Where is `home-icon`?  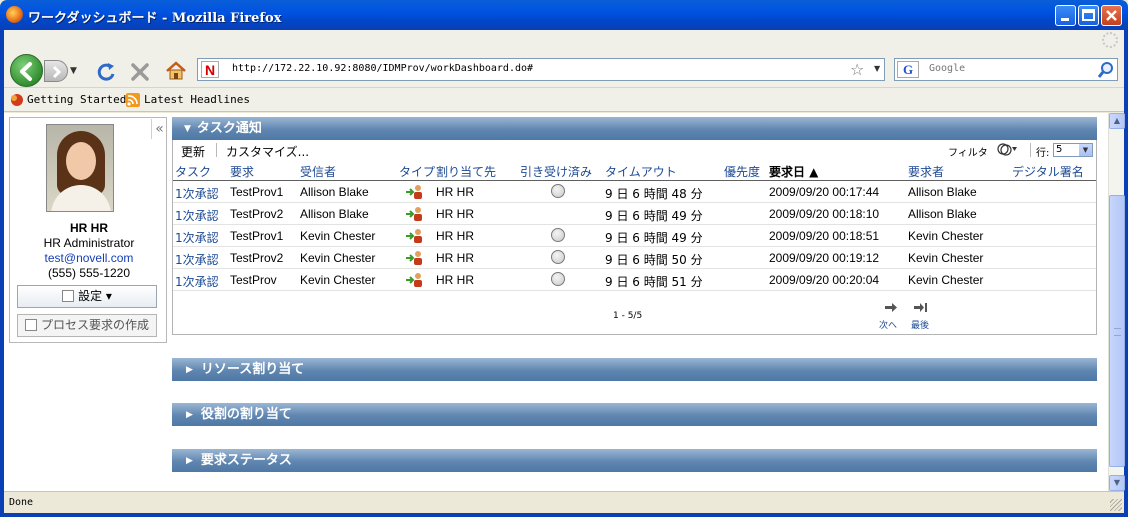 home-icon is located at coordinates (176, 71).